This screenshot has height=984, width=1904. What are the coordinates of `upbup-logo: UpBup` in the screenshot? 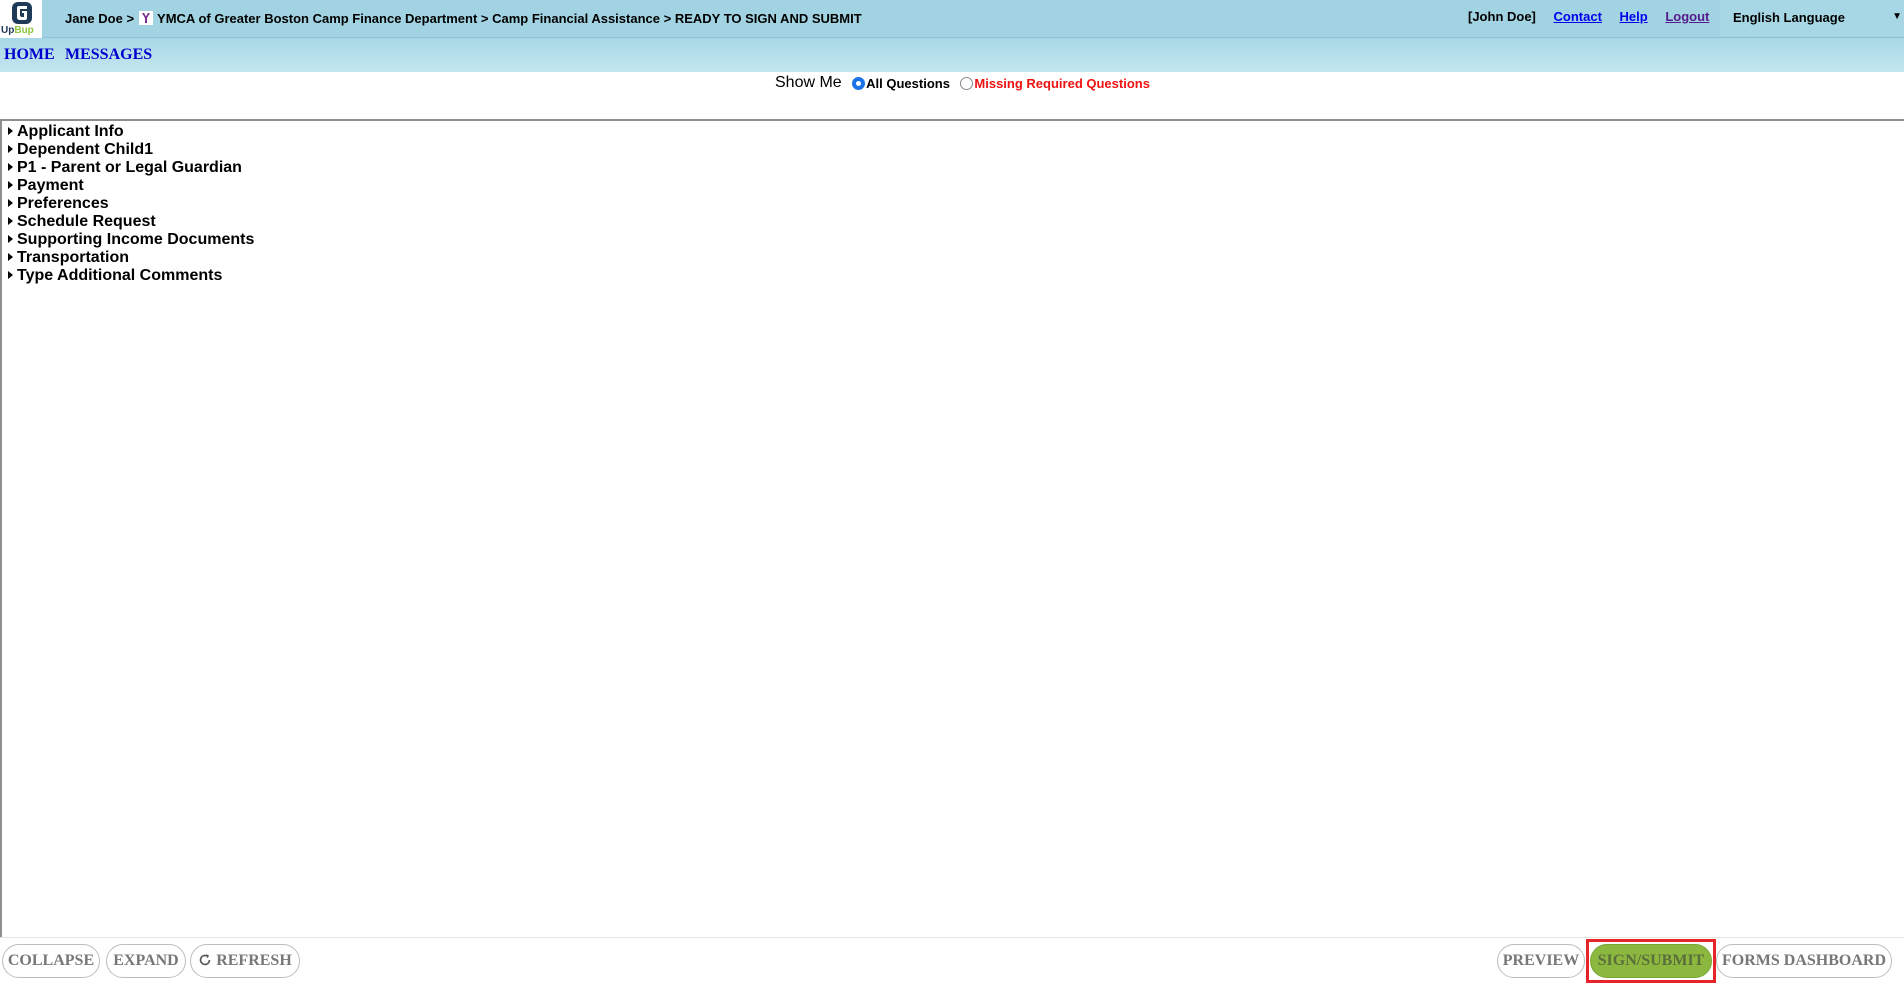 It's located at (21, 19).